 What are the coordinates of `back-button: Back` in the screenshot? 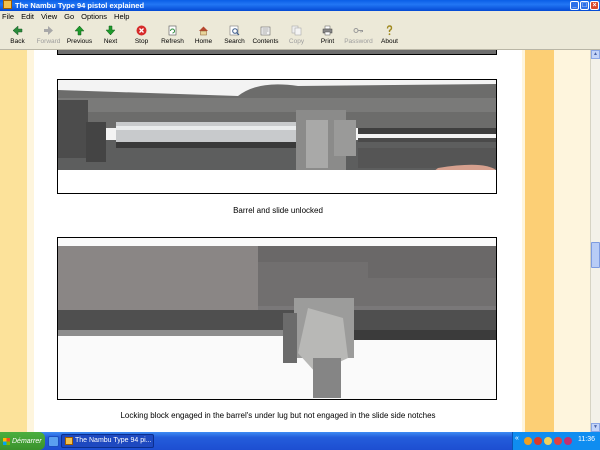 It's located at (17, 35).